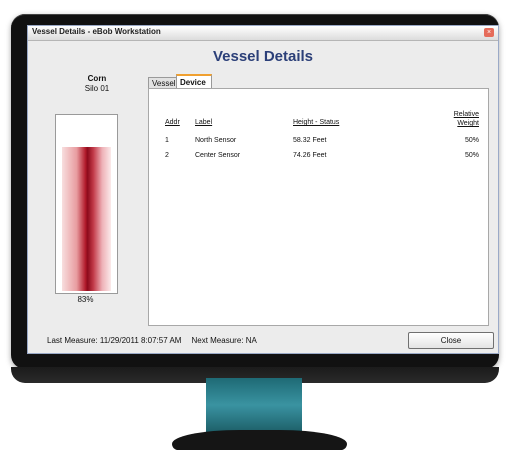 The width and height of the screenshot is (509, 450). What do you see at coordinates (167, 140) in the screenshot?
I see `table-cell-addr: 1` at bounding box center [167, 140].